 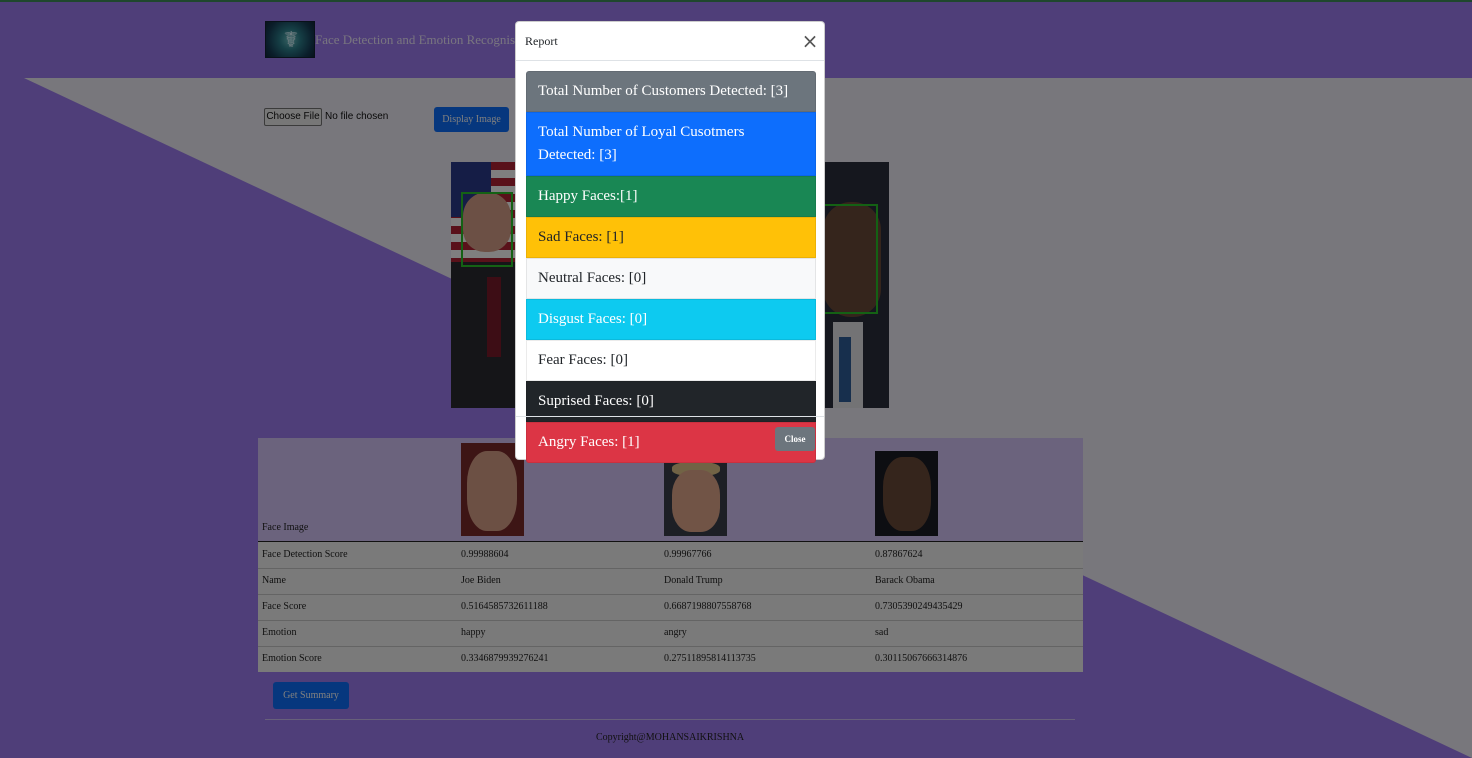 I want to click on report-list-item: Happy Faces:[1], so click(x=671, y=196).